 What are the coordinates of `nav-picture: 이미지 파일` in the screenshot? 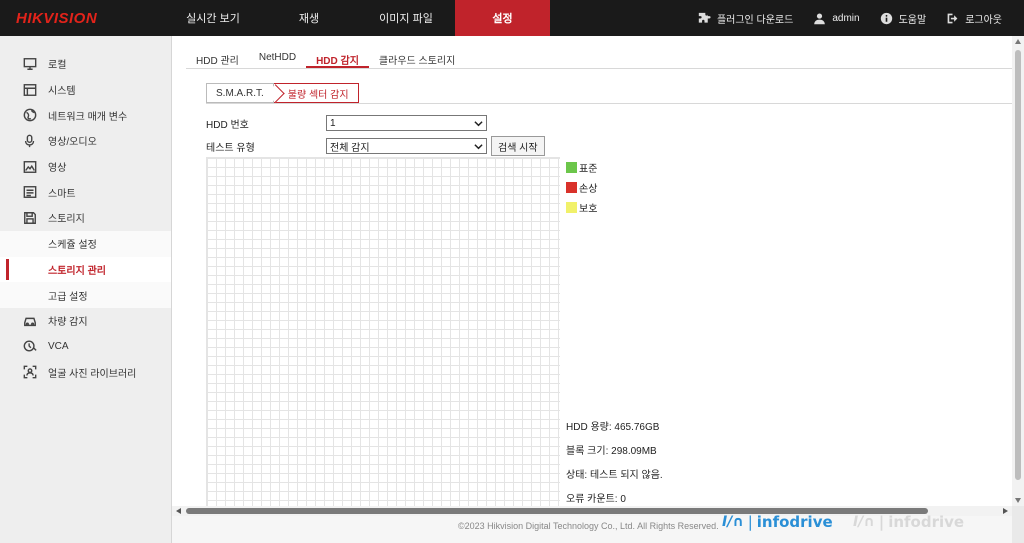 It's located at (406, 18).